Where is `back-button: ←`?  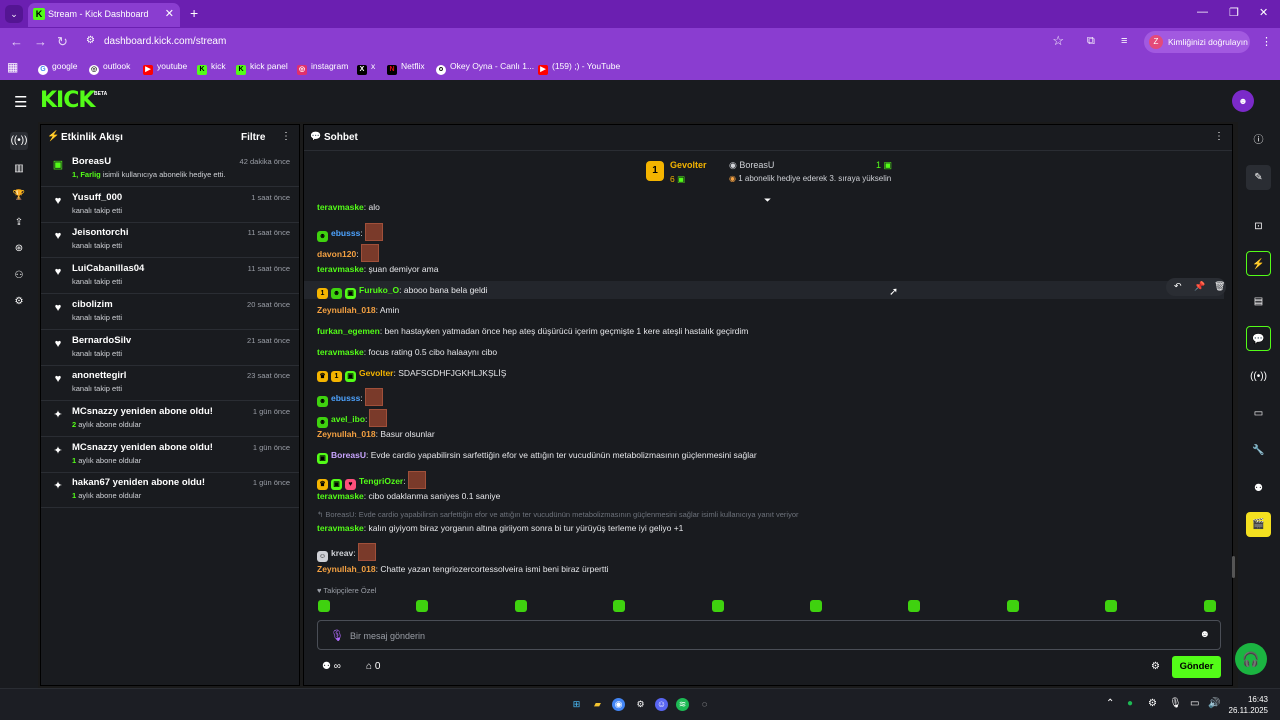 back-button: ← is located at coordinates (16, 41).